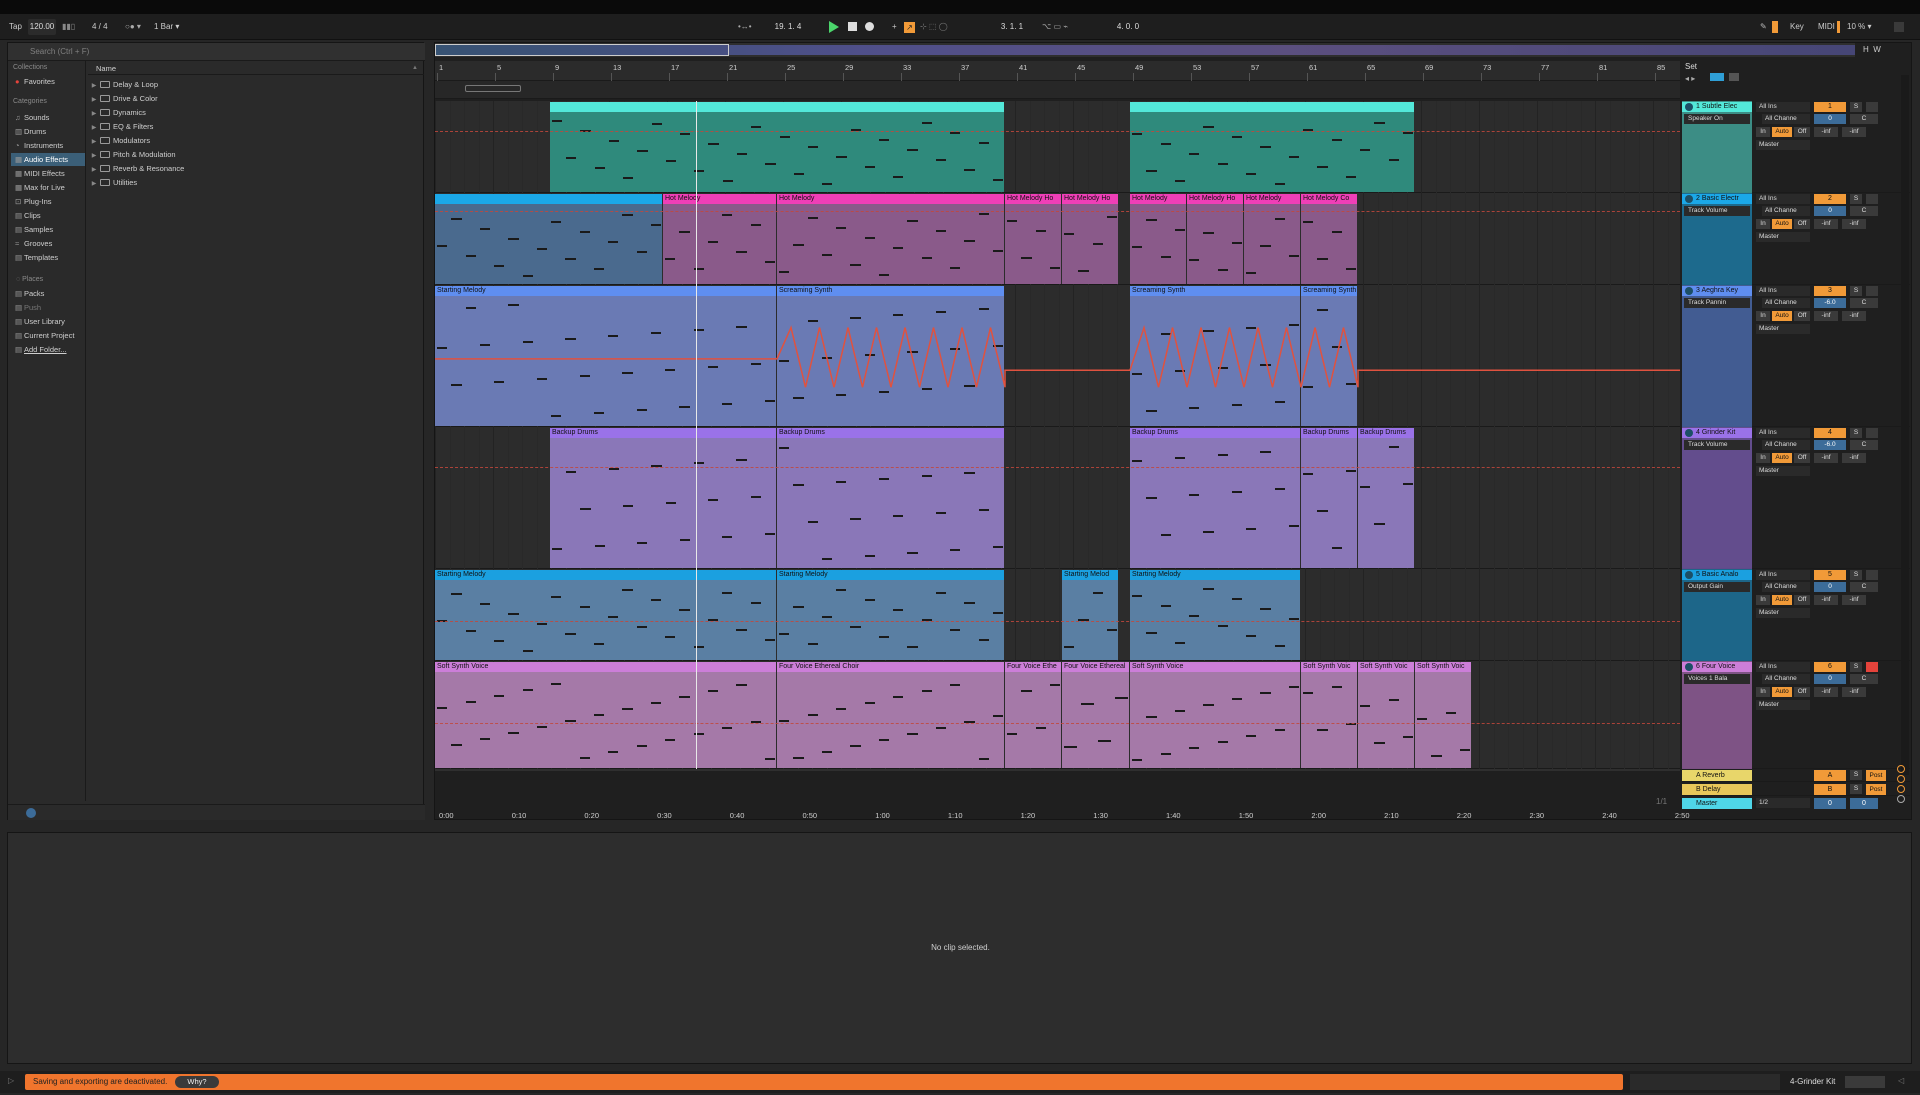 The width and height of the screenshot is (1920, 1095). What do you see at coordinates (1864, 211) in the screenshot?
I see `pan-field: C` at bounding box center [1864, 211].